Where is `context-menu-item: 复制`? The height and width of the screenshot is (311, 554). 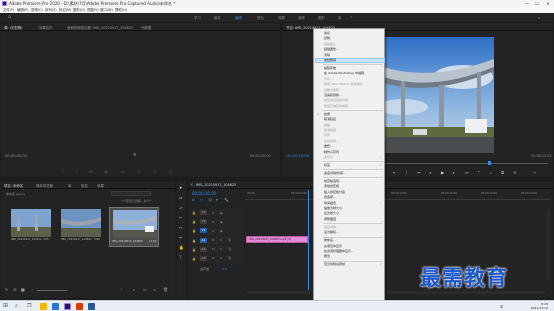 context-menu-item: 复制 is located at coordinates (327, 38).